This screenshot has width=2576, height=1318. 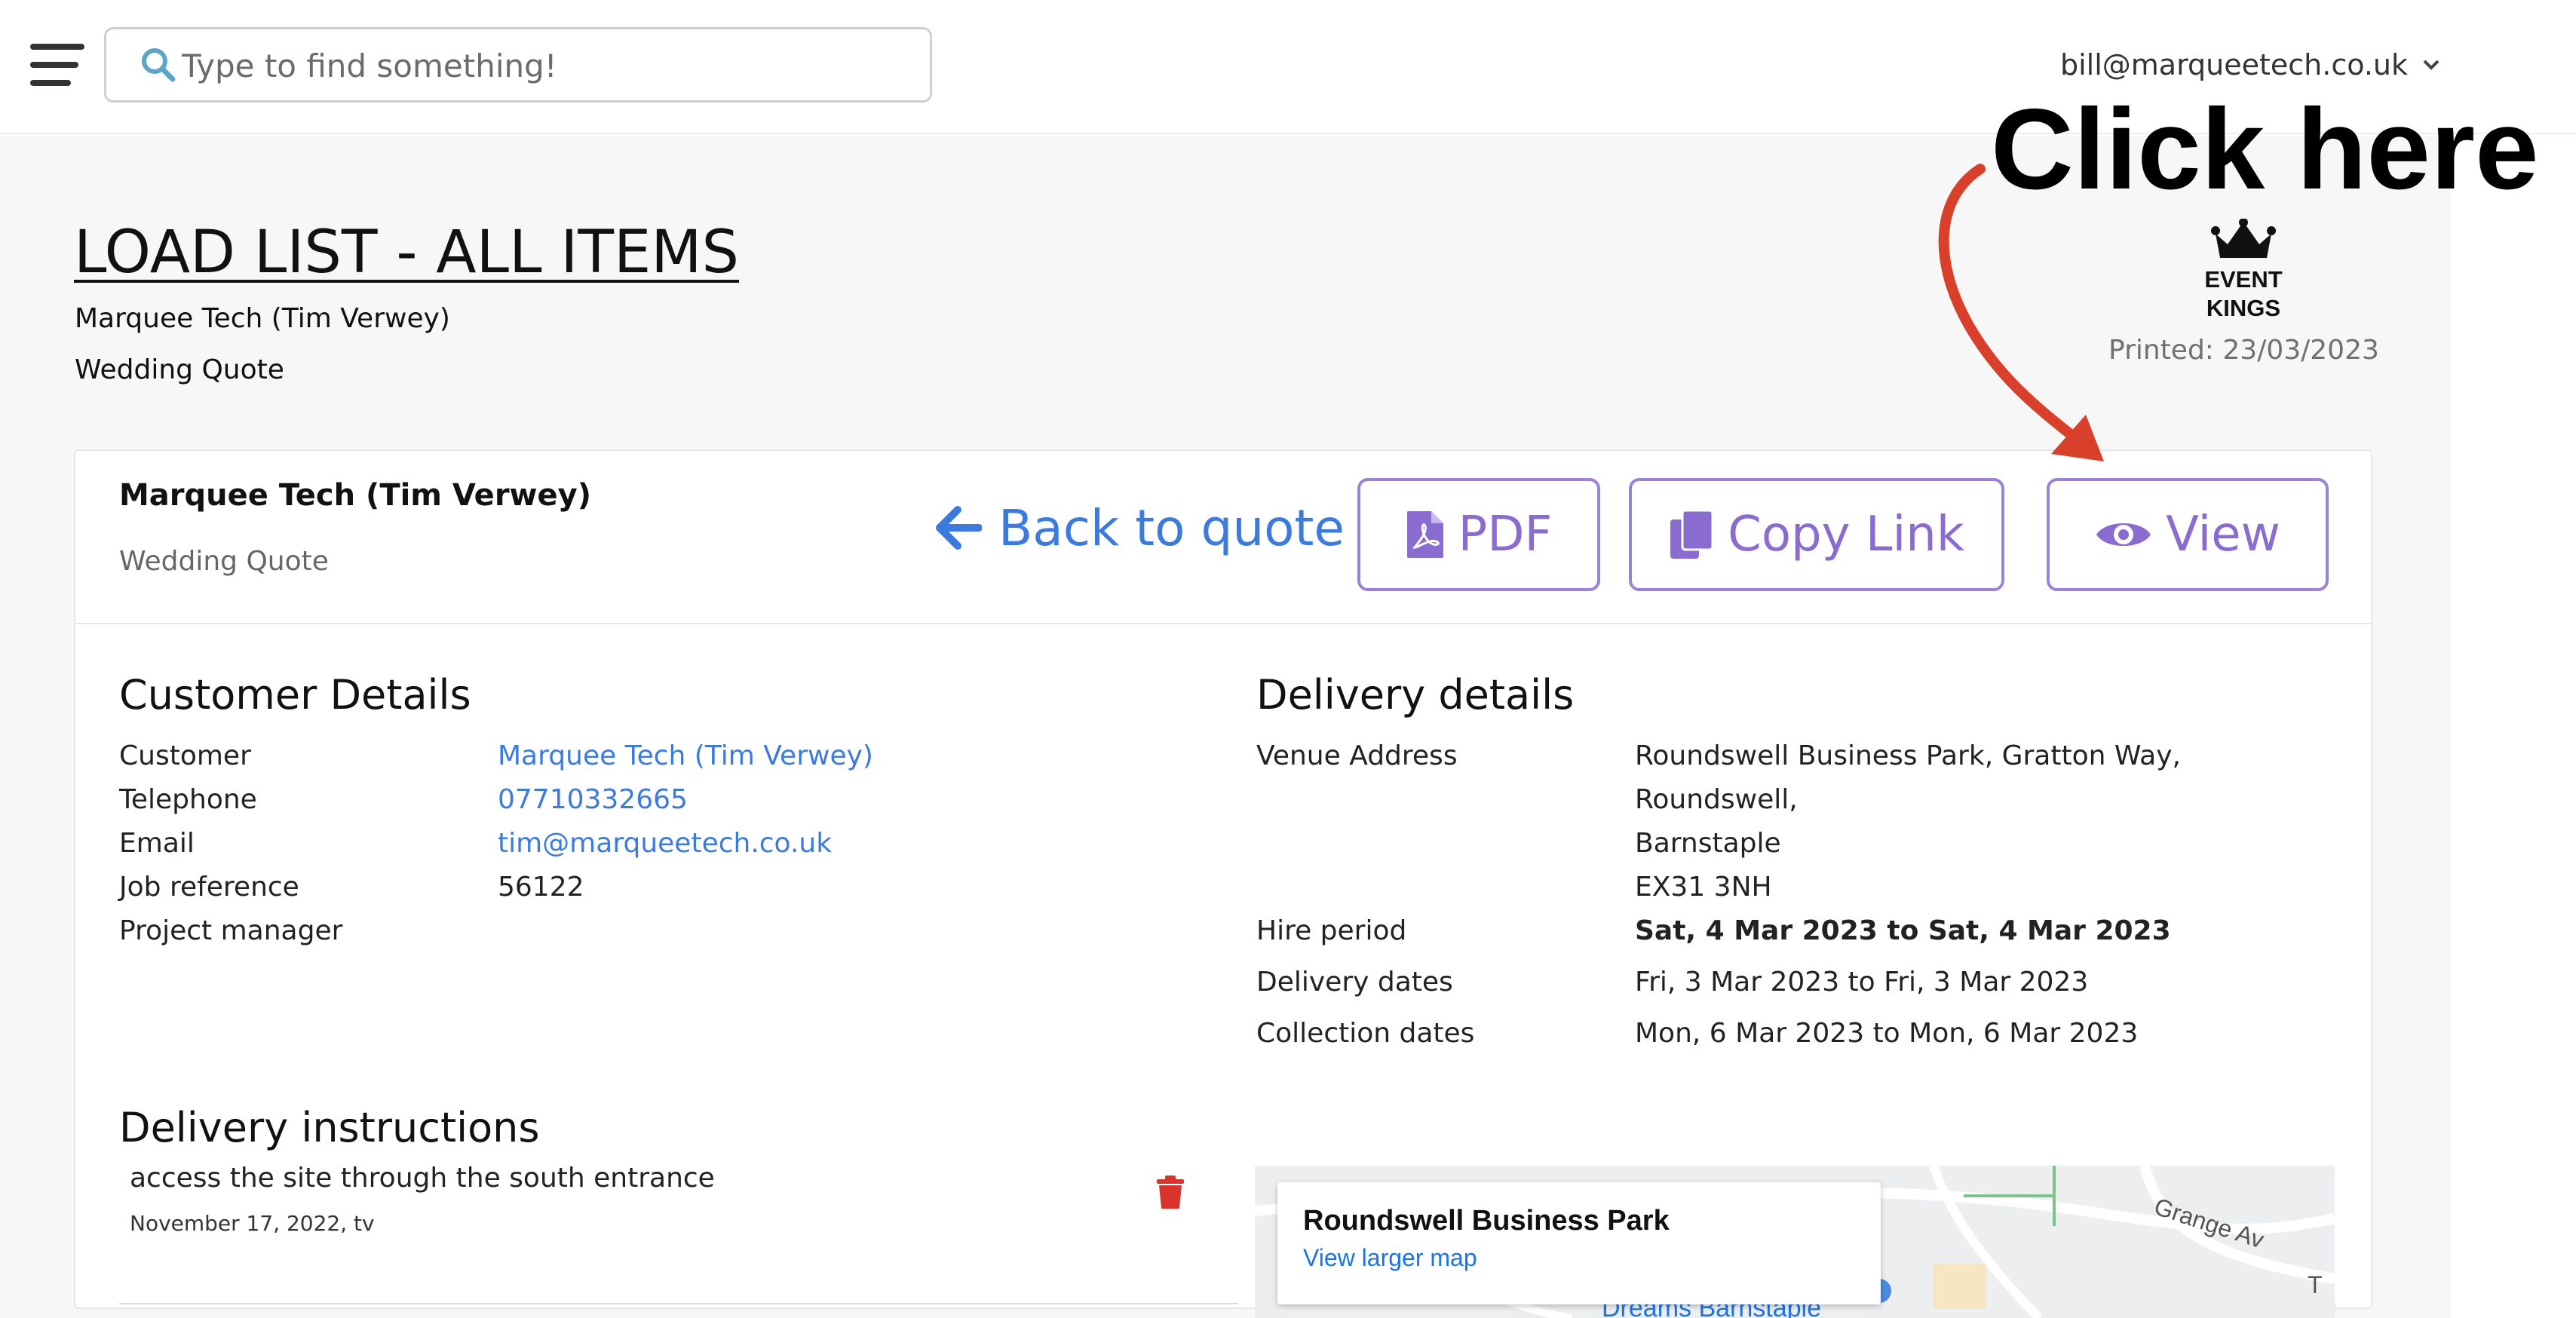 I want to click on card-company: Marquee Tech (Tim Verwey), so click(x=355, y=495).